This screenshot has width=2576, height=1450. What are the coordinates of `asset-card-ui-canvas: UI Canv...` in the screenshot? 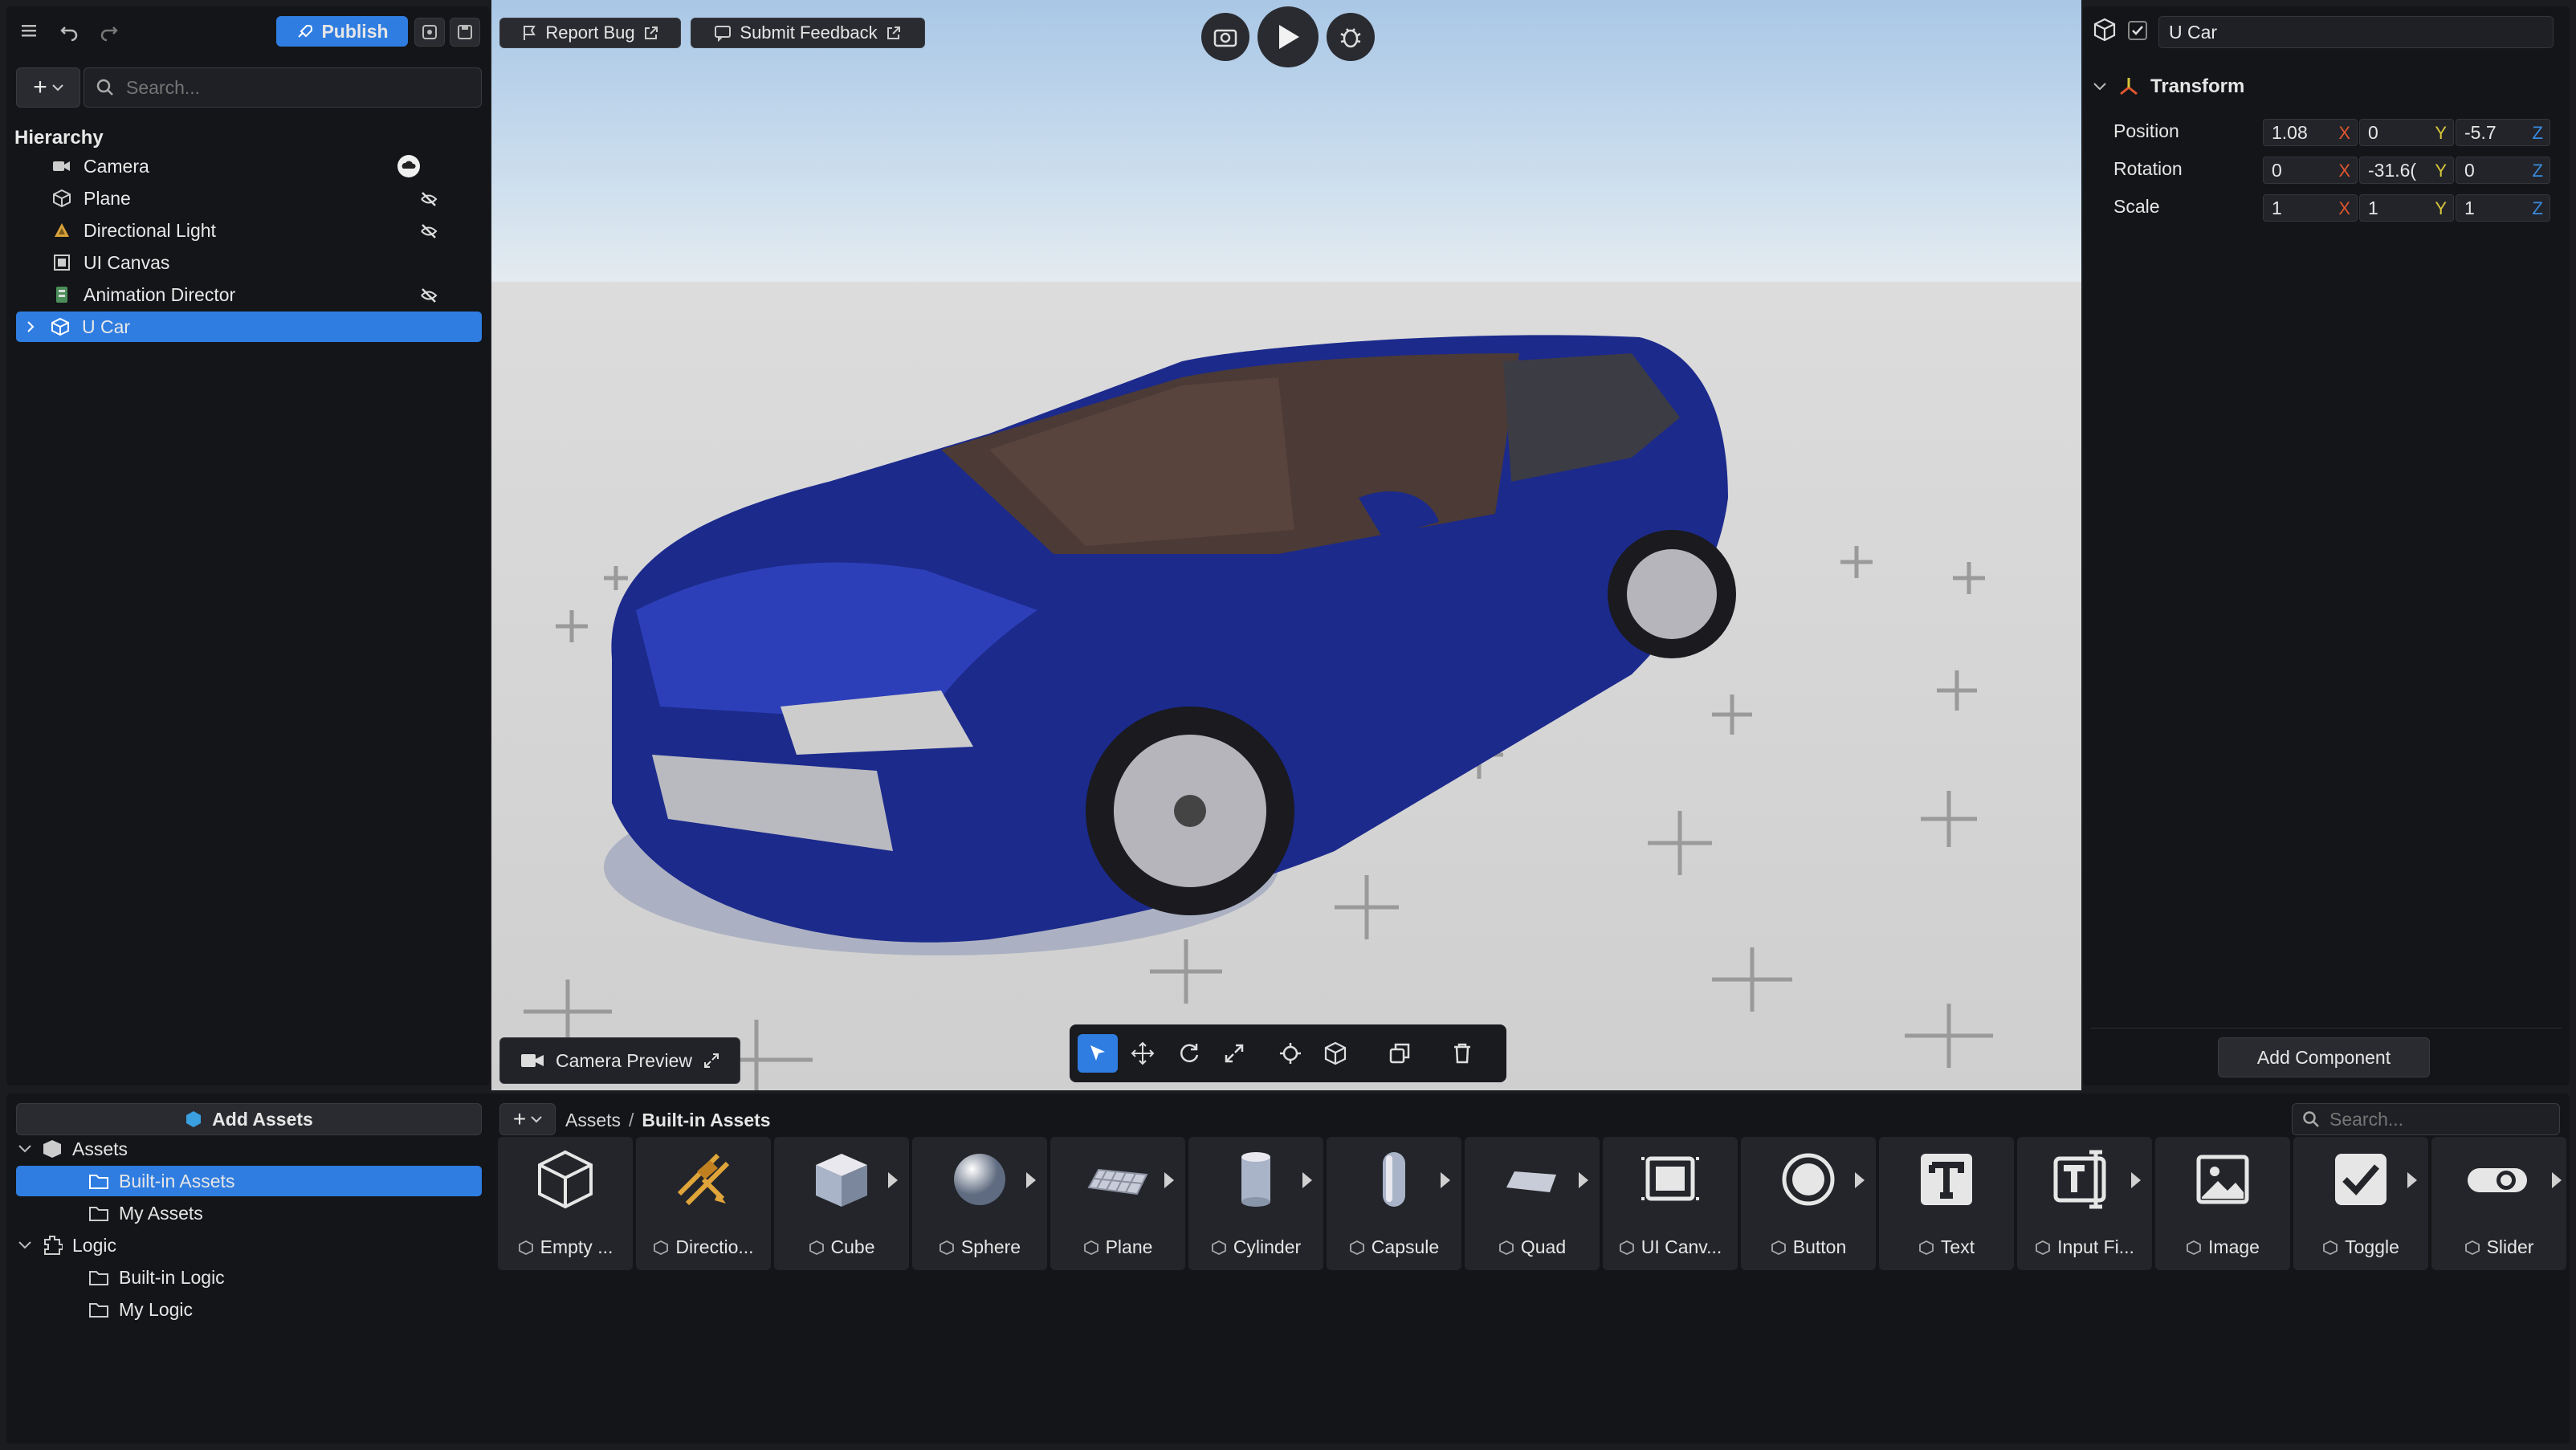 It's located at (1670, 1203).